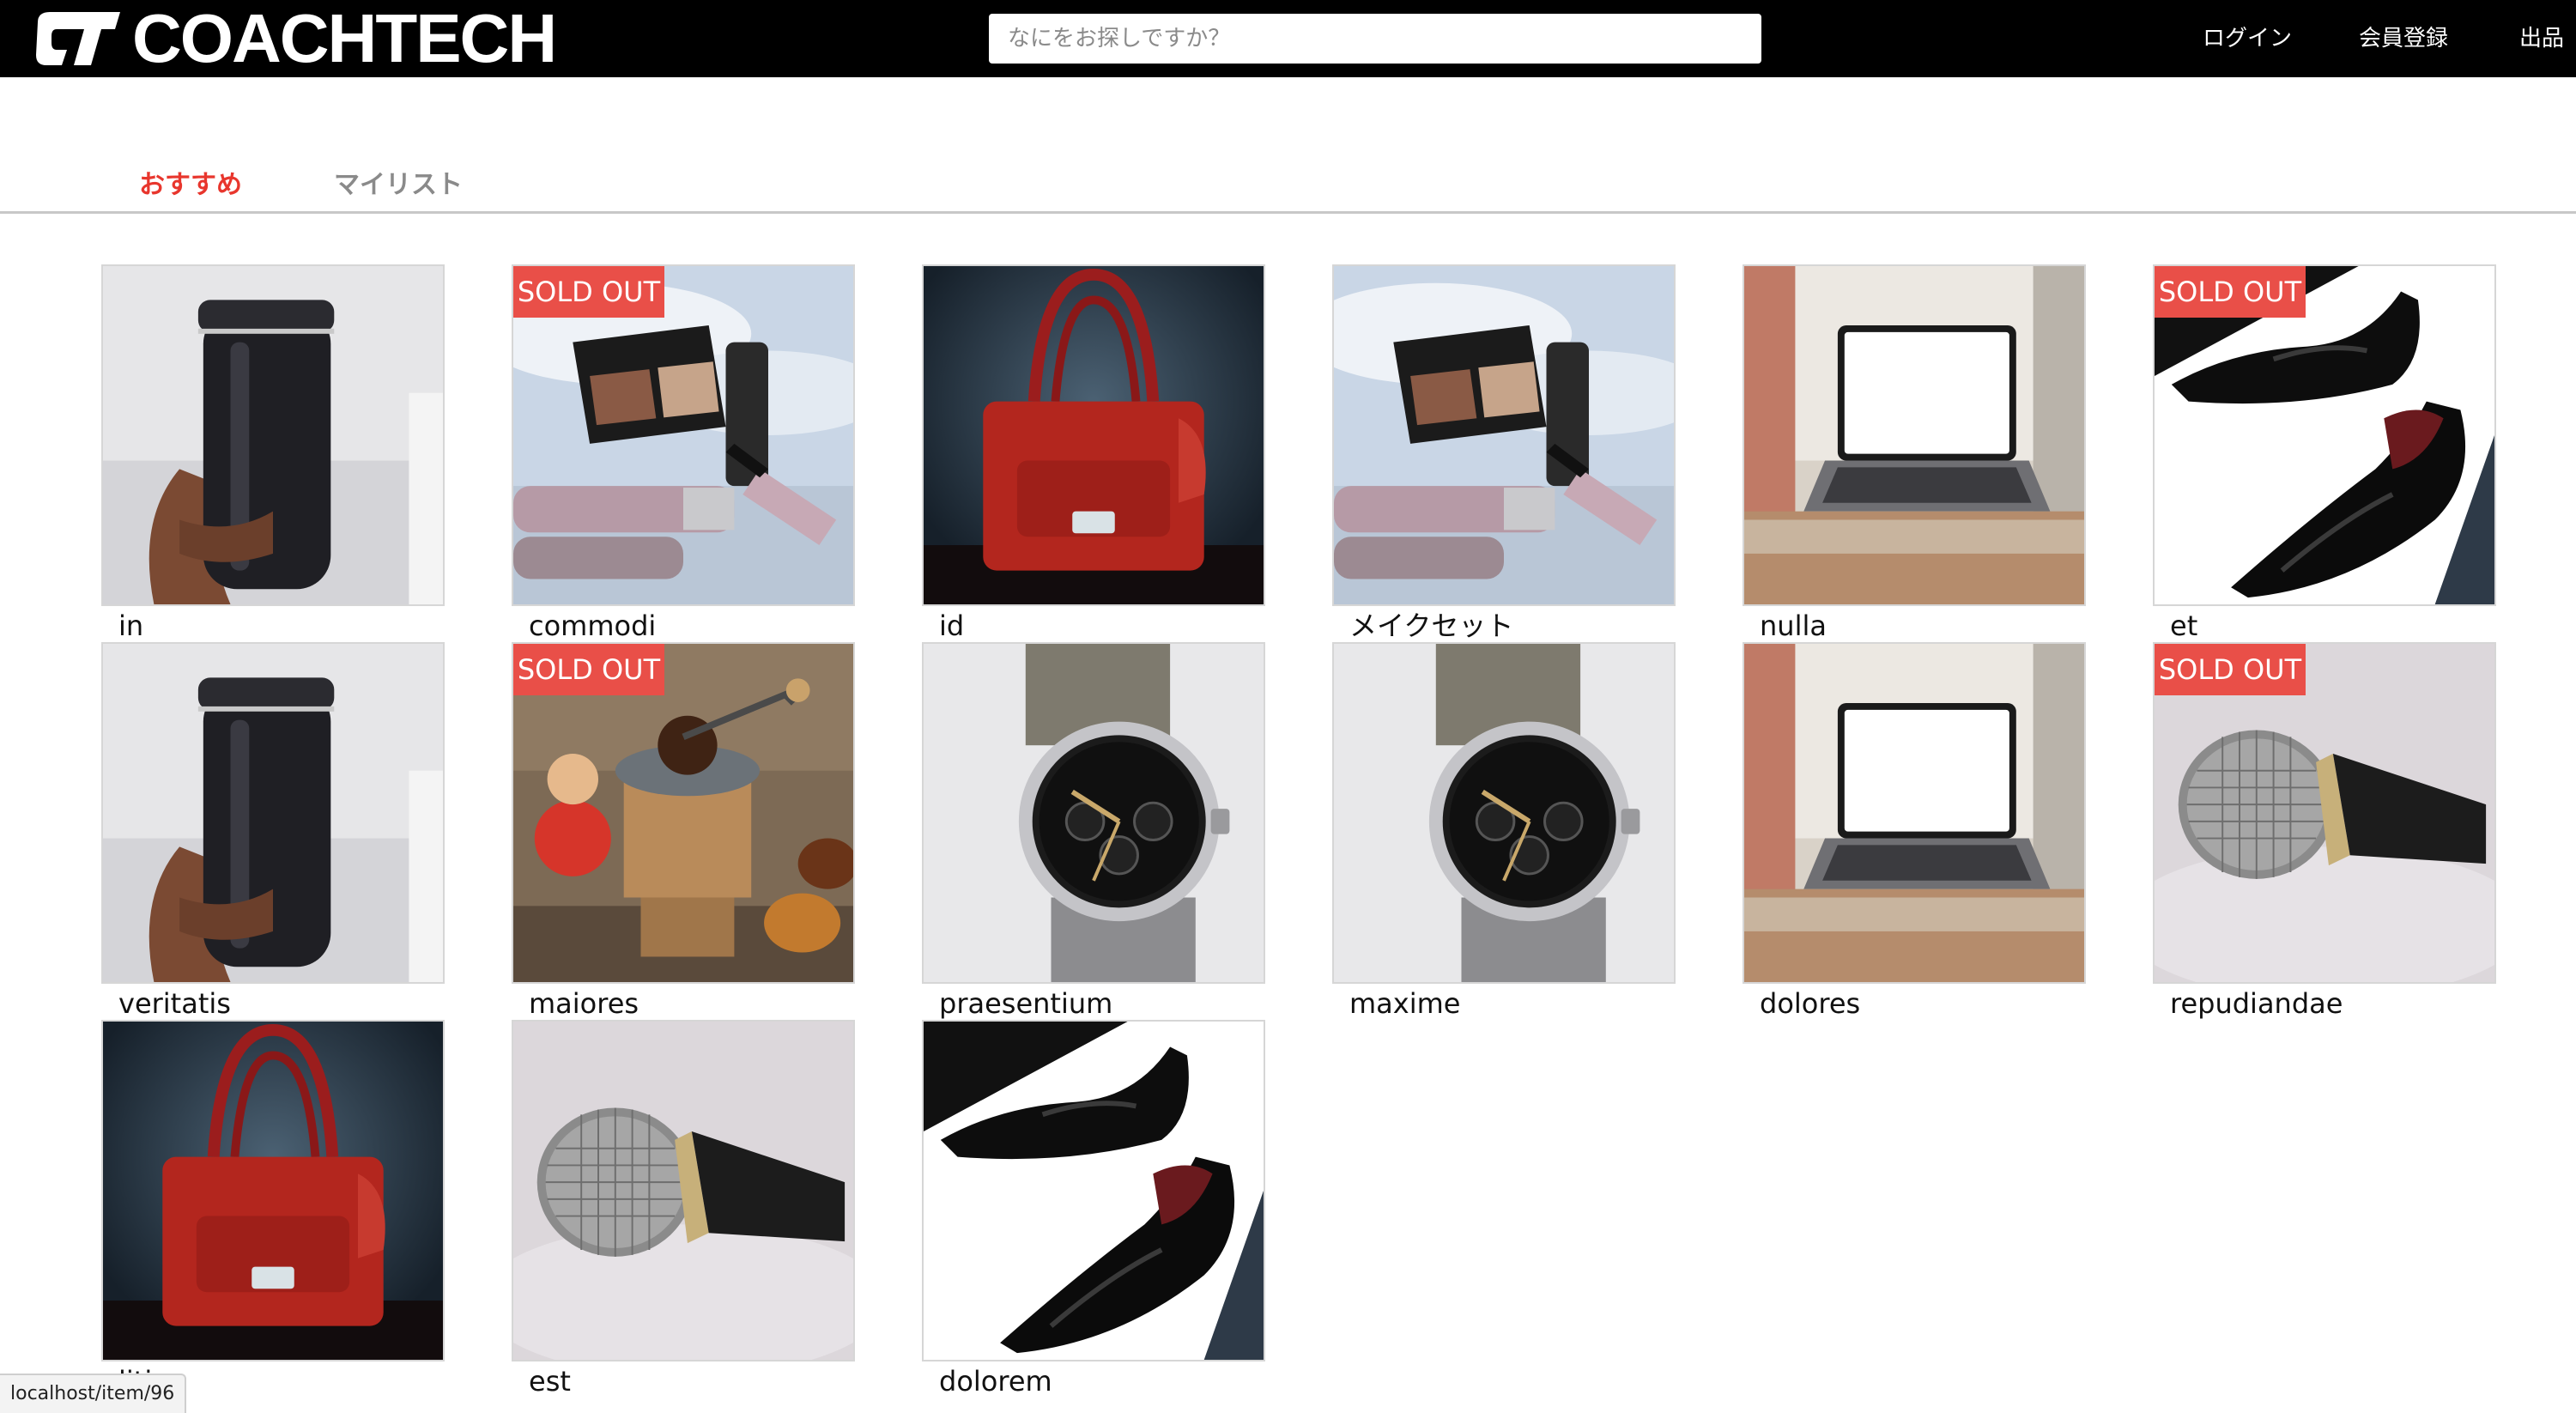 Image resolution: width=2576 pixels, height=1413 pixels. I want to click on logo-mark-icon, so click(78, 38).